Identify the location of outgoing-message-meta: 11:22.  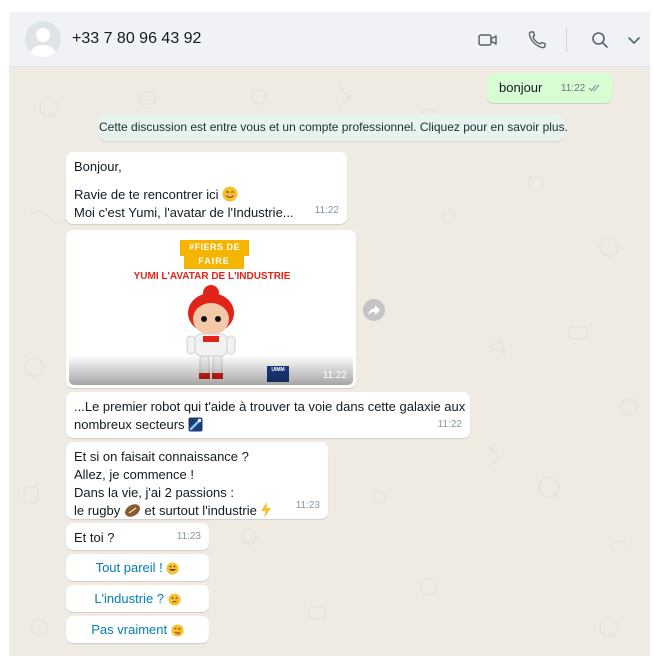
(581, 89).